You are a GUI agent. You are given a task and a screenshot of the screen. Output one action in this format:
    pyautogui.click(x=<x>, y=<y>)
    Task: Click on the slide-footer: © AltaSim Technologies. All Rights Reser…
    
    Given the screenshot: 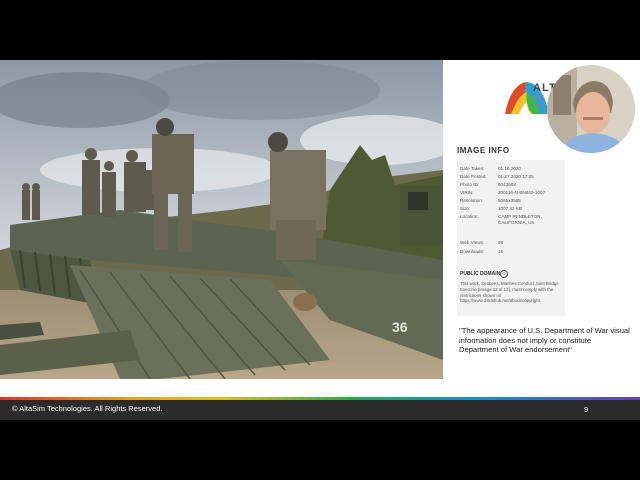 What is the action you would take?
    pyautogui.click(x=320, y=410)
    